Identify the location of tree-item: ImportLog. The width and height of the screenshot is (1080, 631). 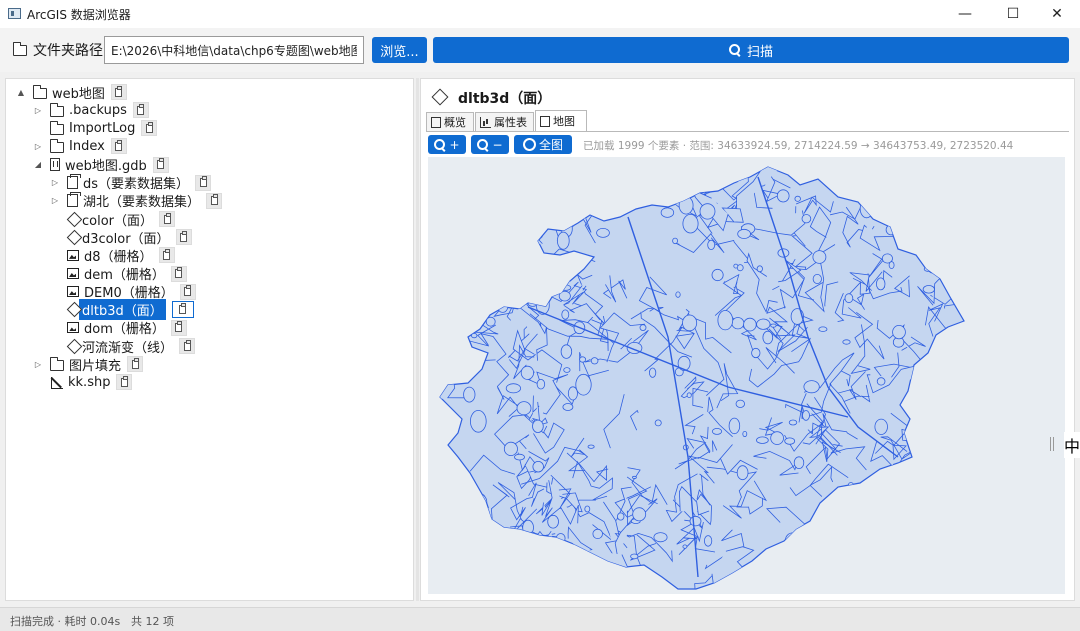
(104, 128).